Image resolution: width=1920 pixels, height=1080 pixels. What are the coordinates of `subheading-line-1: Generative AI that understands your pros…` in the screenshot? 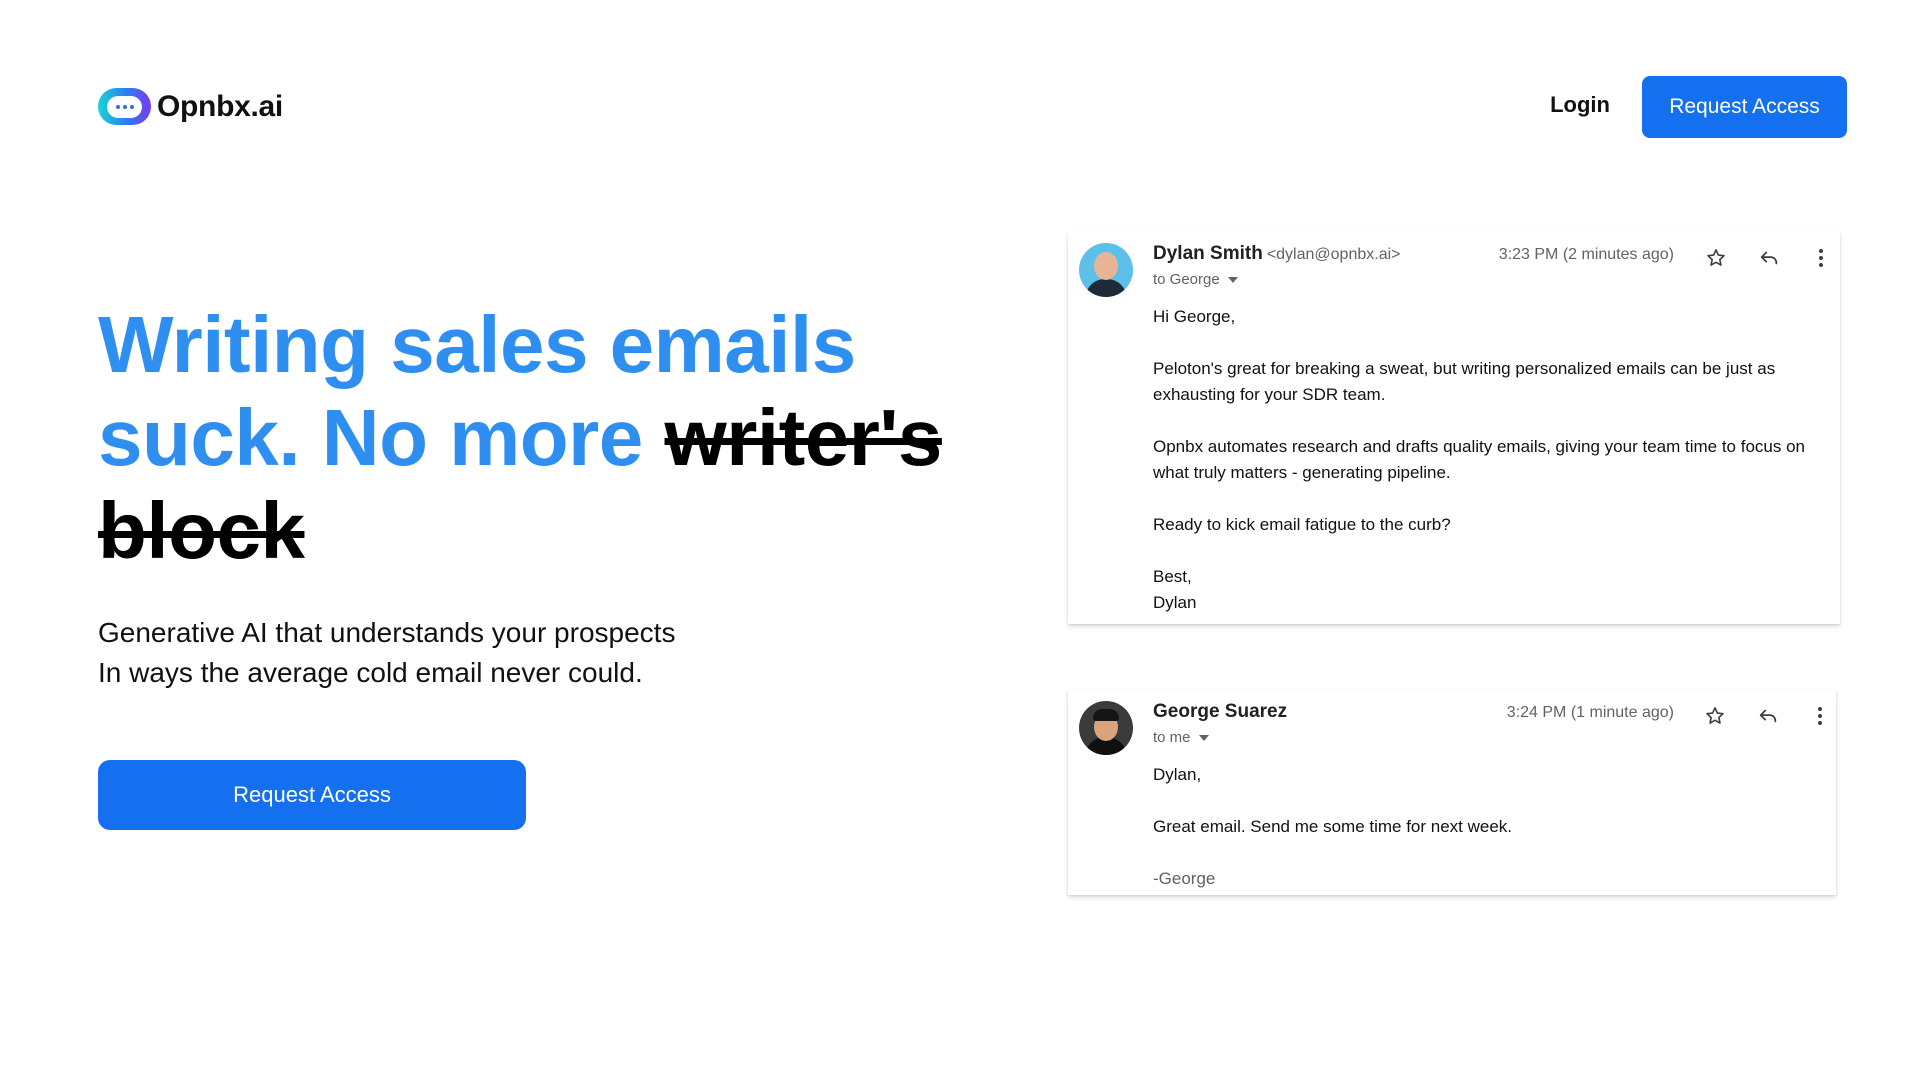 It's located at (387, 632).